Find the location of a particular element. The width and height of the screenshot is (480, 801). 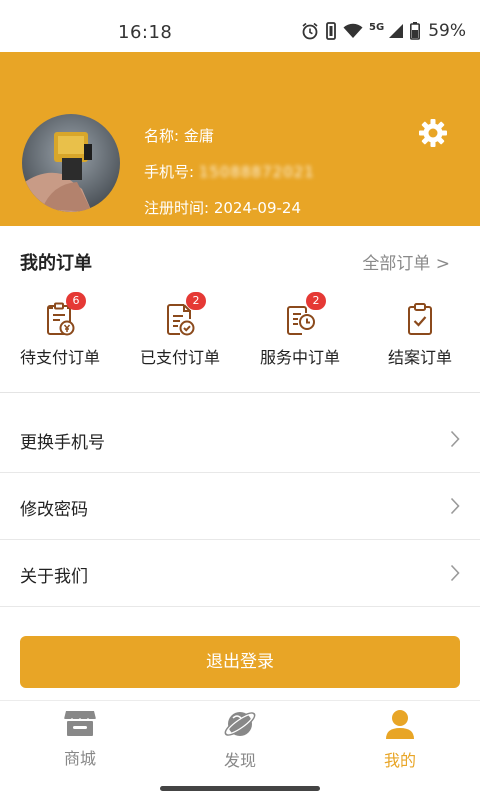

order-in-service: 2 服务中订单 is located at coordinates (300, 330).